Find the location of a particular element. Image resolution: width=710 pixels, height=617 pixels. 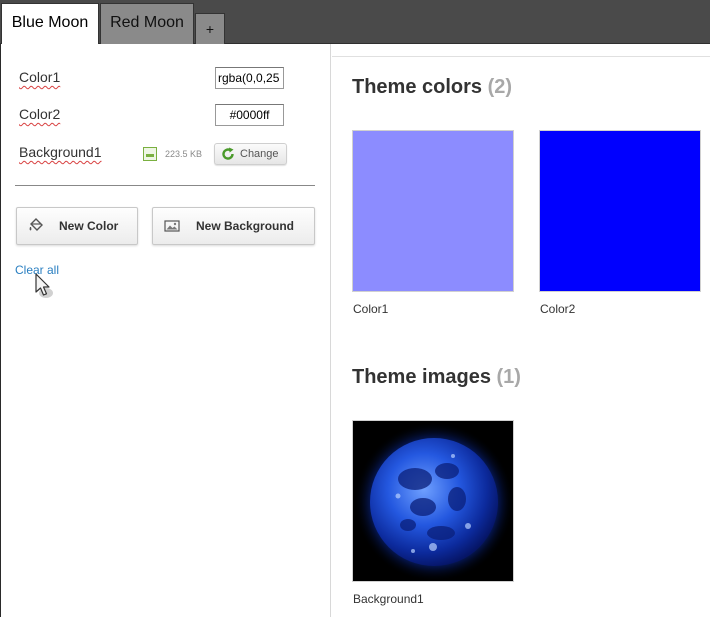

preview-top-border is located at coordinates (521, 56).